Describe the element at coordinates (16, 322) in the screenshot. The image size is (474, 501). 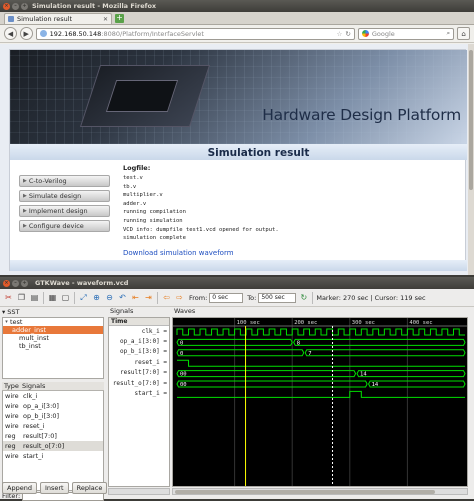
I see `tree-item-label: test` at that location.